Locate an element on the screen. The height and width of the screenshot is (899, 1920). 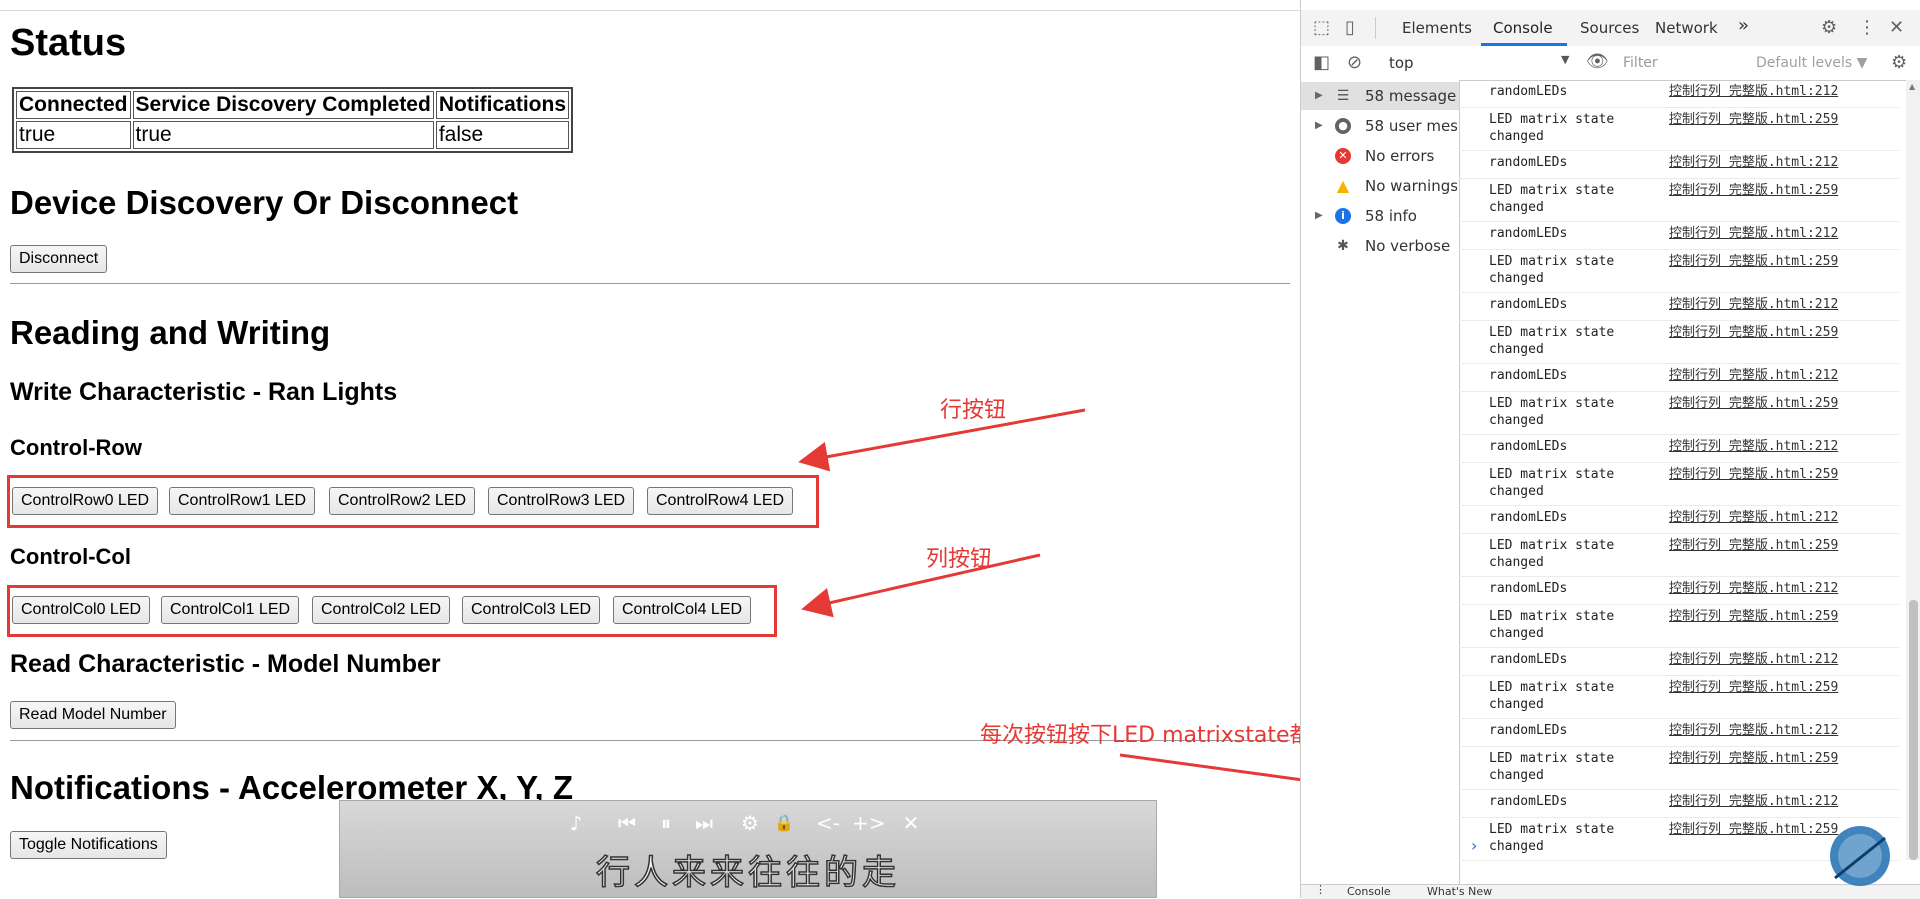
chevron-down-icon: ▼ is located at coordinates (1565, 59).